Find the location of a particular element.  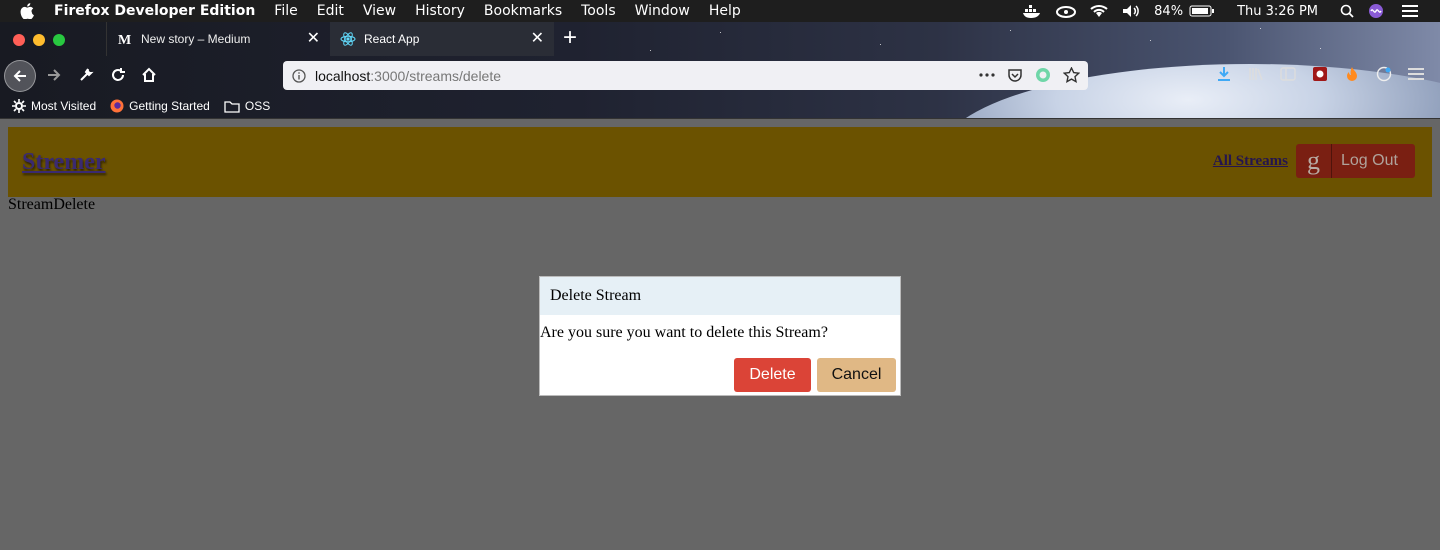

creative-cloud-icon is located at coordinates (1066, 11).